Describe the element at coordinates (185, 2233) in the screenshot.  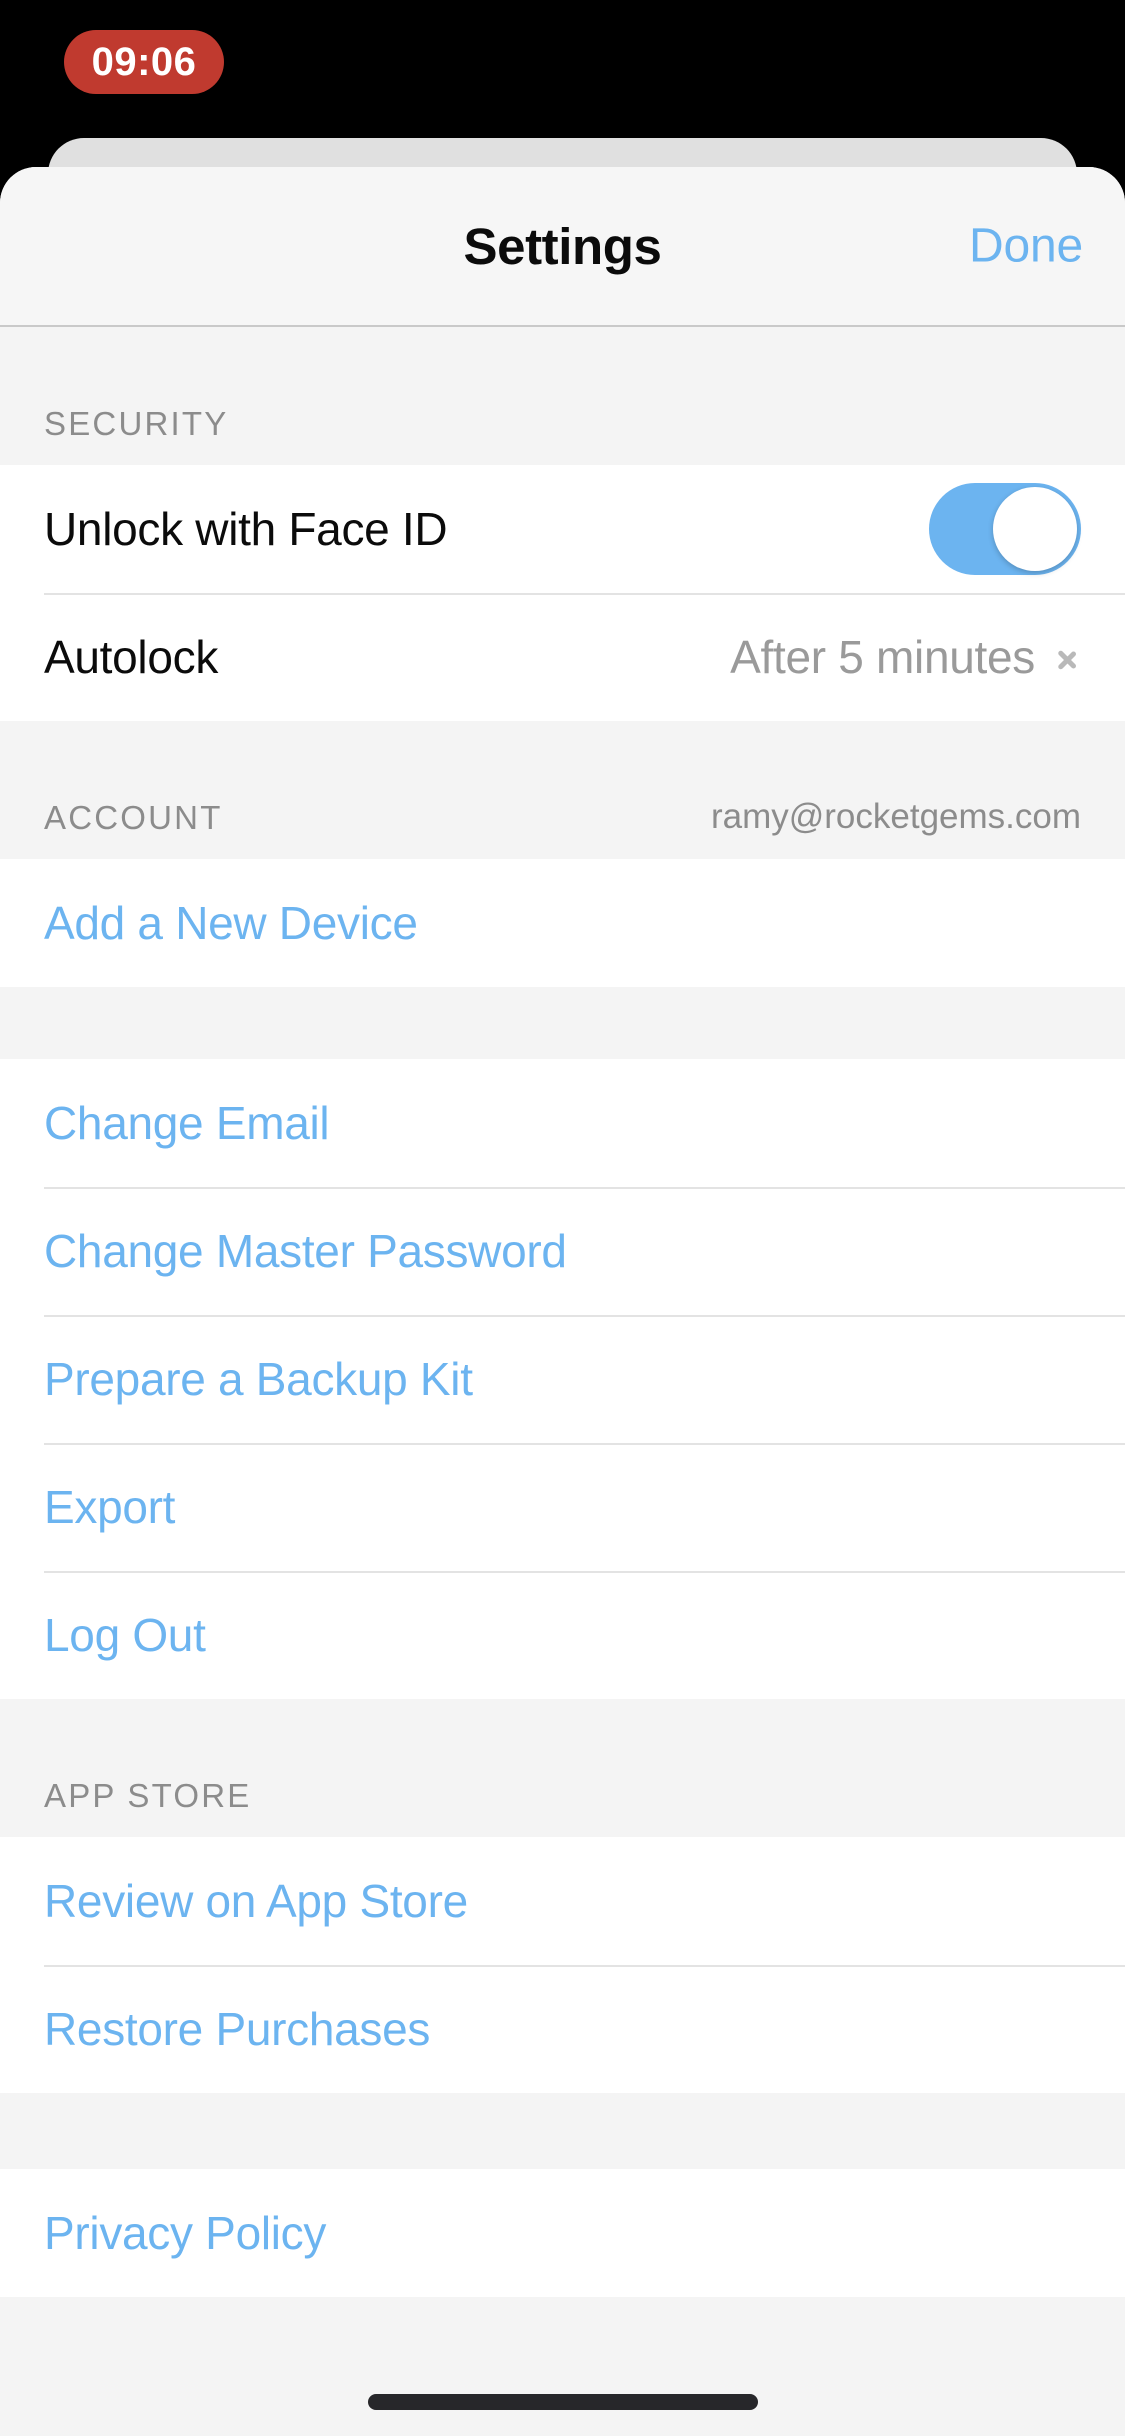
I see `row-label-privacy-policy: Privacy Policy` at that location.